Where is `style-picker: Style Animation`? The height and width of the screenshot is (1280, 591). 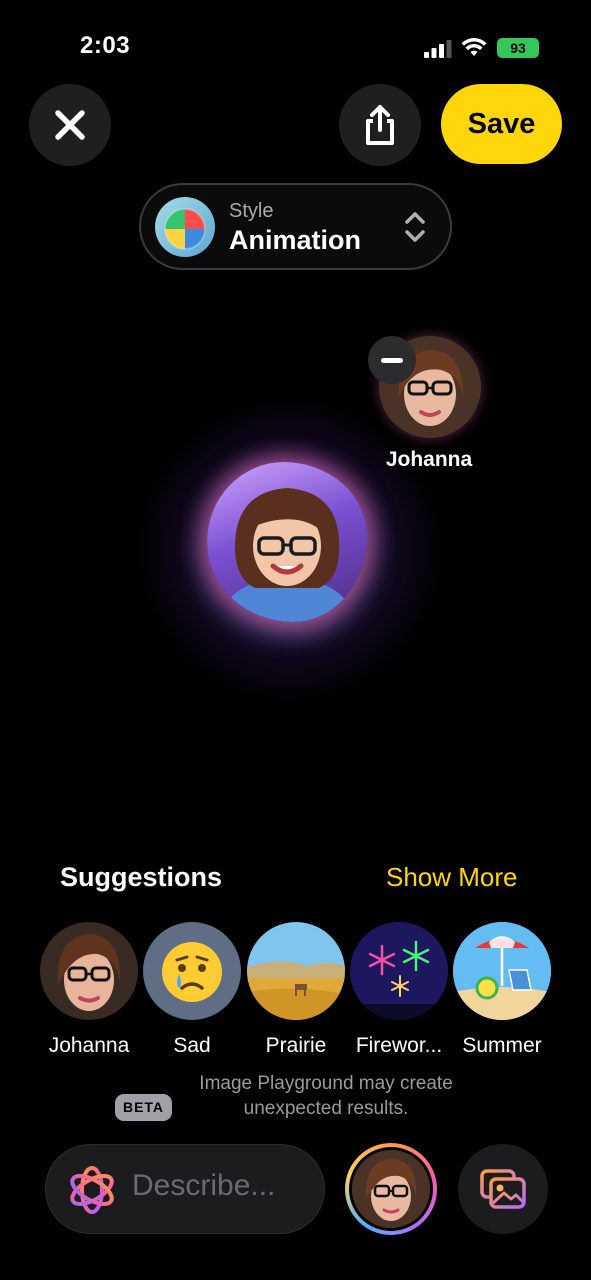
style-picker: Style Animation is located at coordinates (295, 226).